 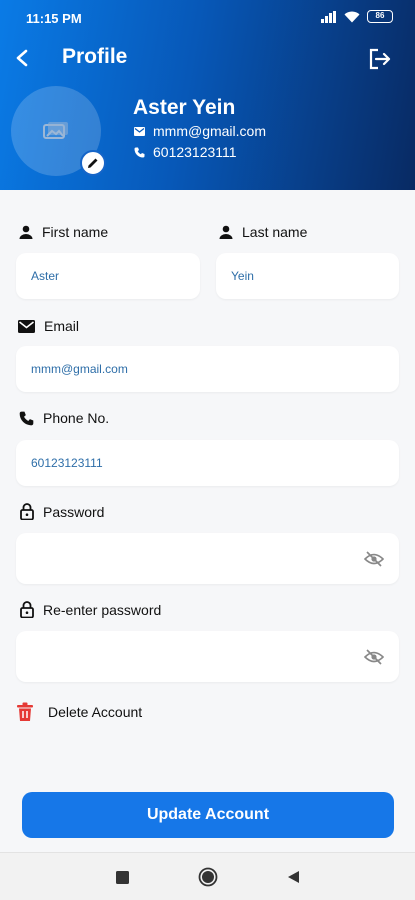 I want to click on email-label: Email, so click(x=48, y=326).